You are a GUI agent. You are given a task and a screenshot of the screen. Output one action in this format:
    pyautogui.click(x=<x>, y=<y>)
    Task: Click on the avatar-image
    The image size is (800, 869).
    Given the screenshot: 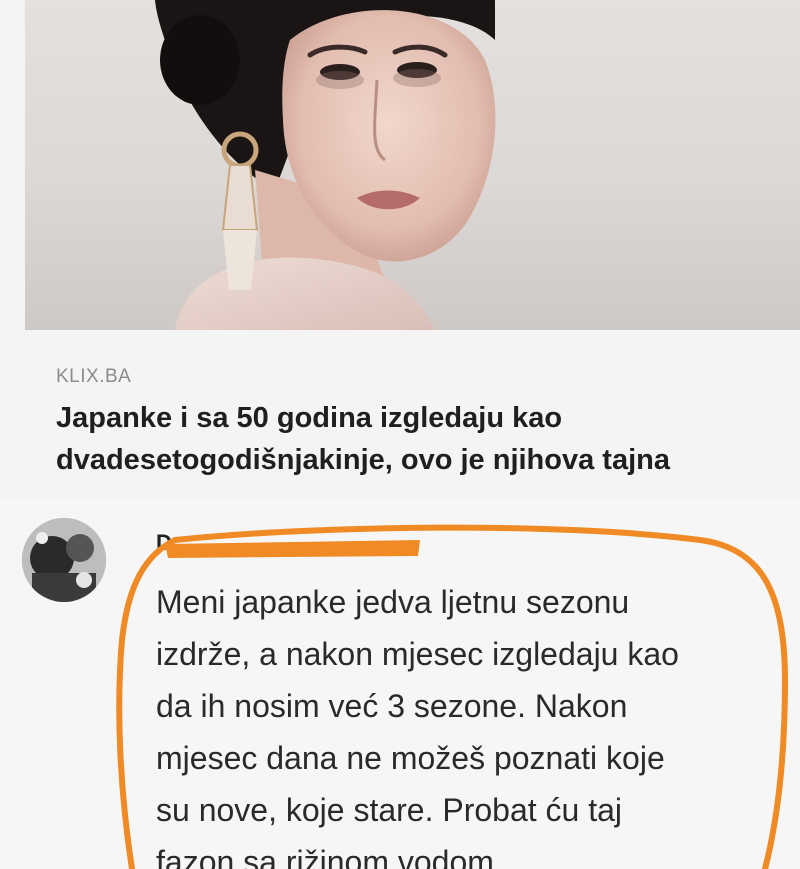 What is the action you would take?
    pyautogui.click(x=64, y=560)
    